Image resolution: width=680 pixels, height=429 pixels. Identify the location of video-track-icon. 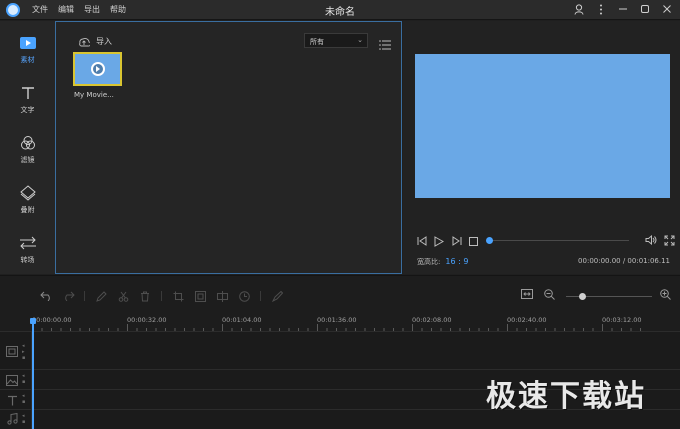
(12, 351).